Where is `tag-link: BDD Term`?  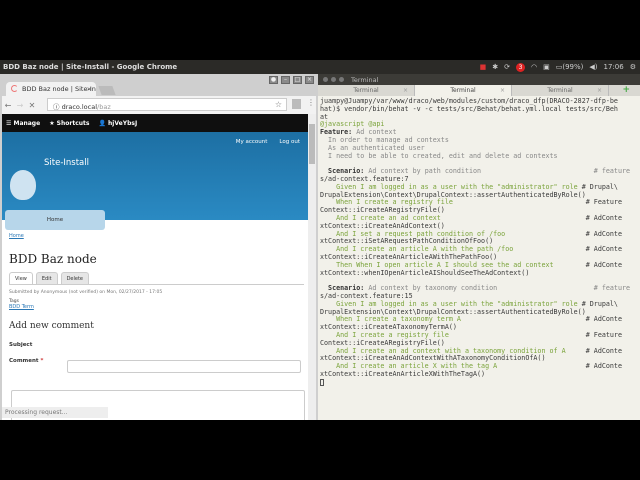
tag-link: BDD Term is located at coordinates (158, 307).